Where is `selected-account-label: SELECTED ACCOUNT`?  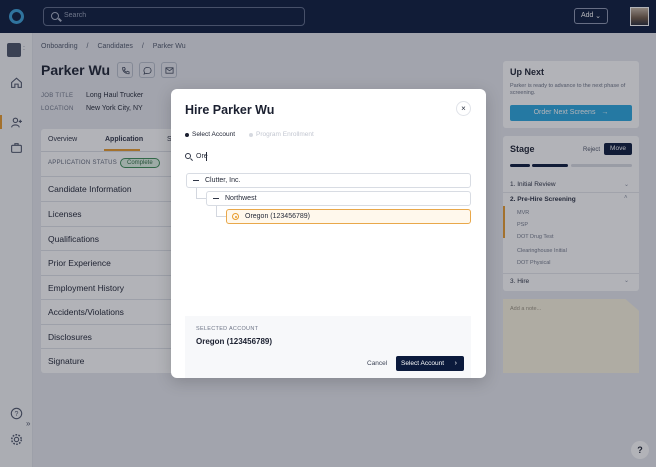 selected-account-label: SELECTED ACCOUNT is located at coordinates (227, 329).